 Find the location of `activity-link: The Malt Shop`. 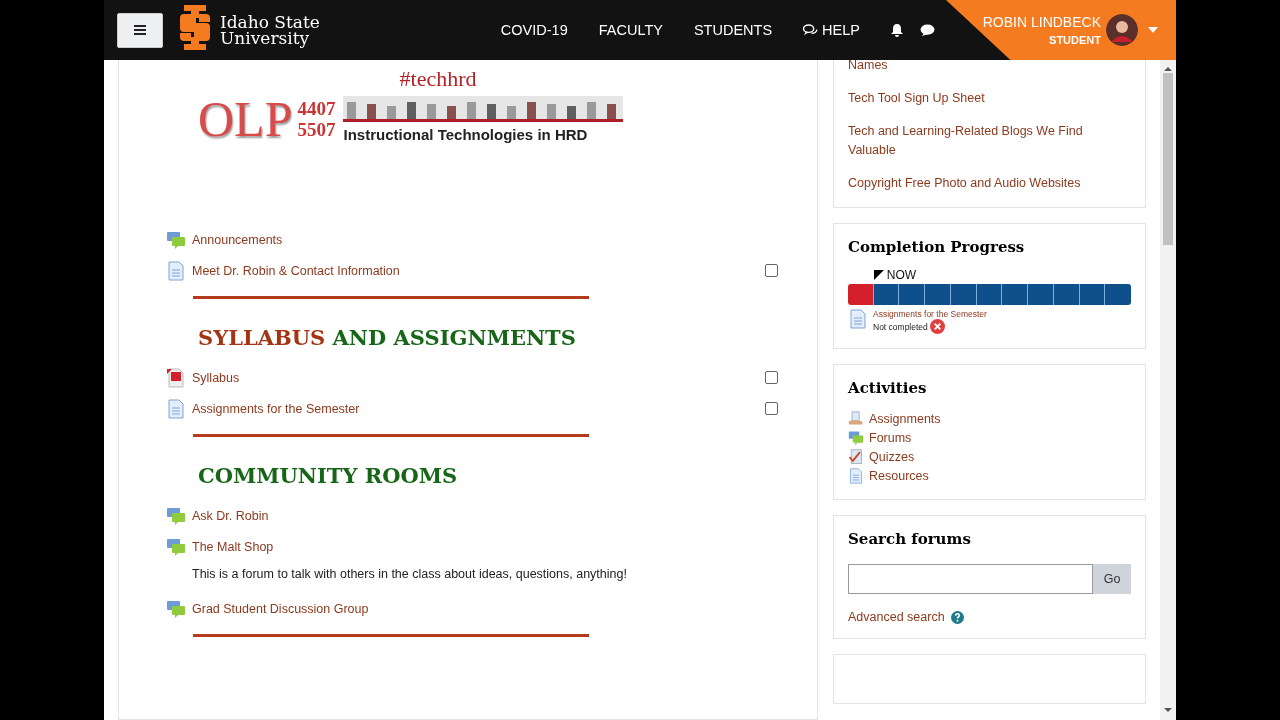

activity-link: The Malt Shop is located at coordinates (233, 546).